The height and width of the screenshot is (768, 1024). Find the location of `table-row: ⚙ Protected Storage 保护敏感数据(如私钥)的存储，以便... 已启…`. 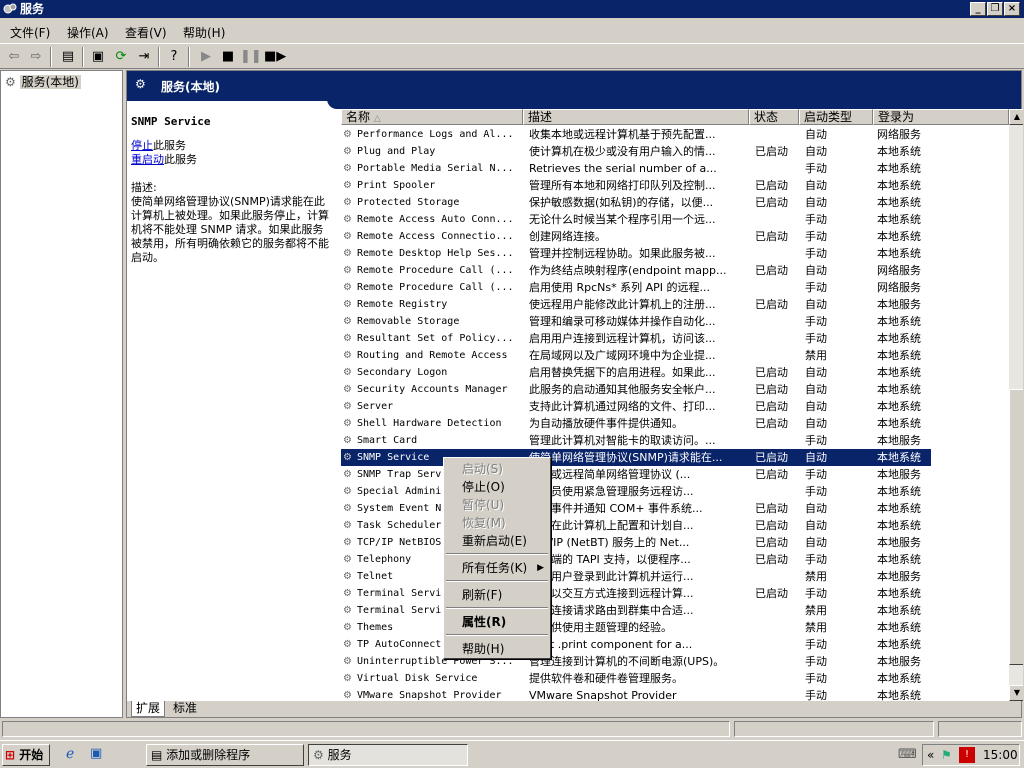

table-row: ⚙ Protected Storage 保护敏感数据(如私钥)的存储，以便... 已启… is located at coordinates (636, 202).